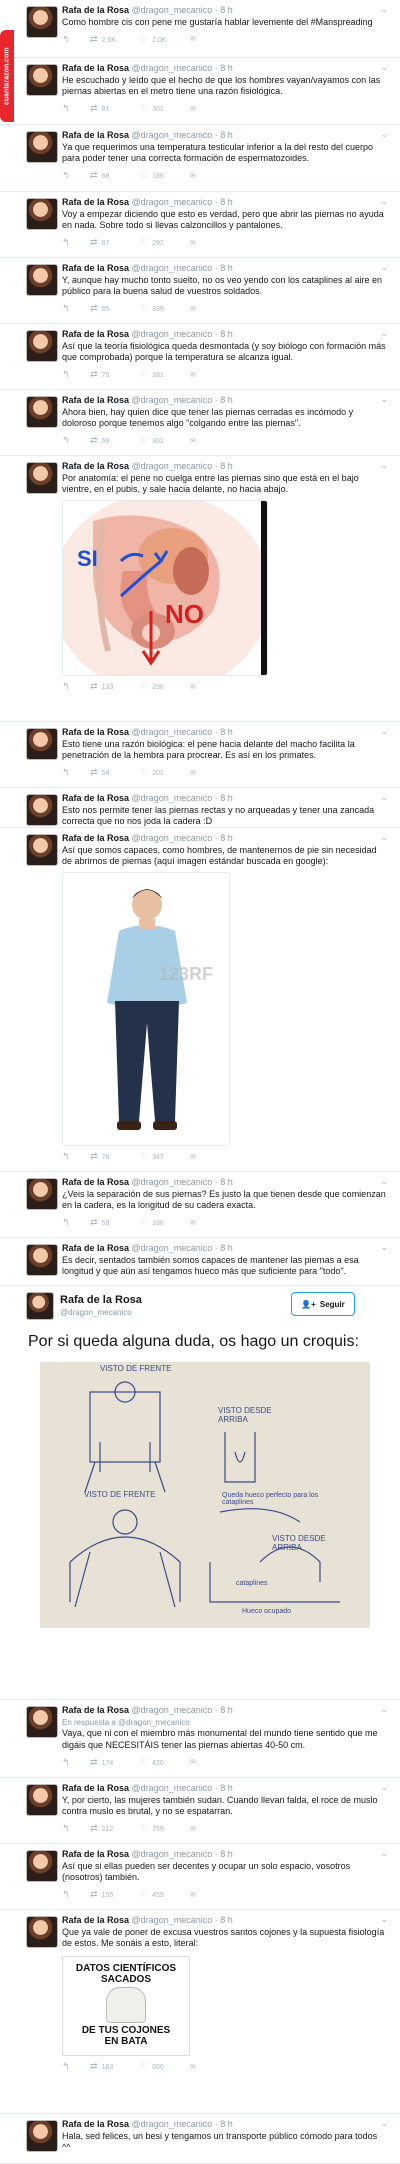 This screenshot has width=400, height=2164. Describe the element at coordinates (115, 109) in the screenshot. I see `retweet-button: ⇄ 81` at that location.